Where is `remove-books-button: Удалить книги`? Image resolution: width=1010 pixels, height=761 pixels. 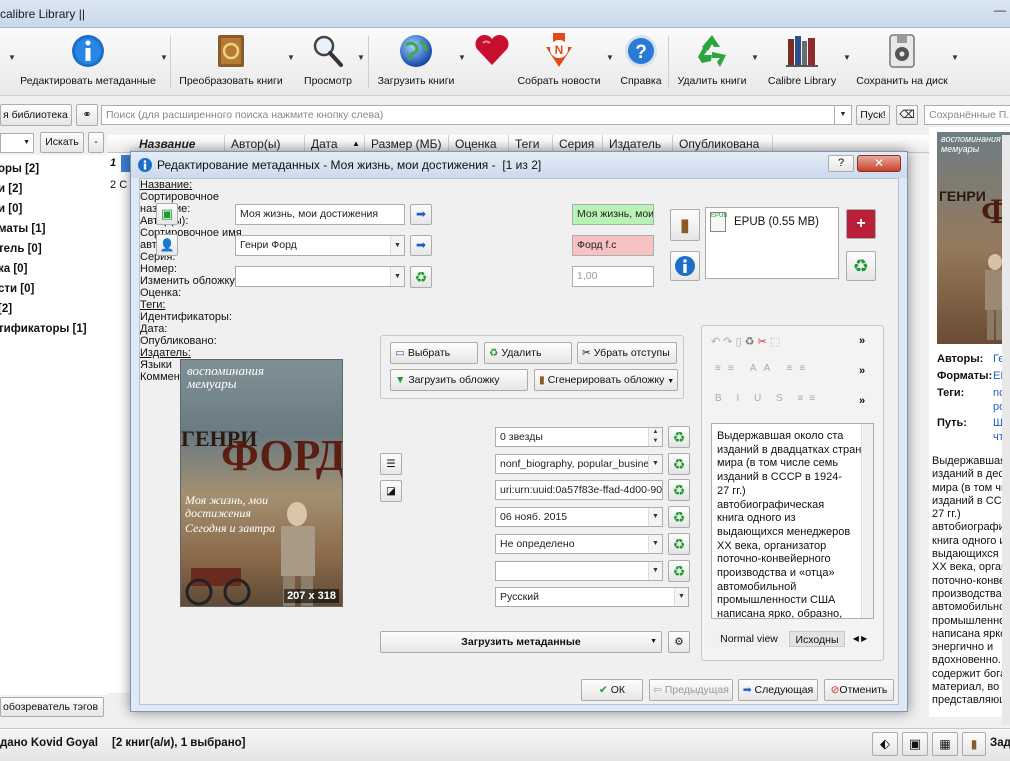 remove-books-button: Удалить книги is located at coordinates (712, 61).